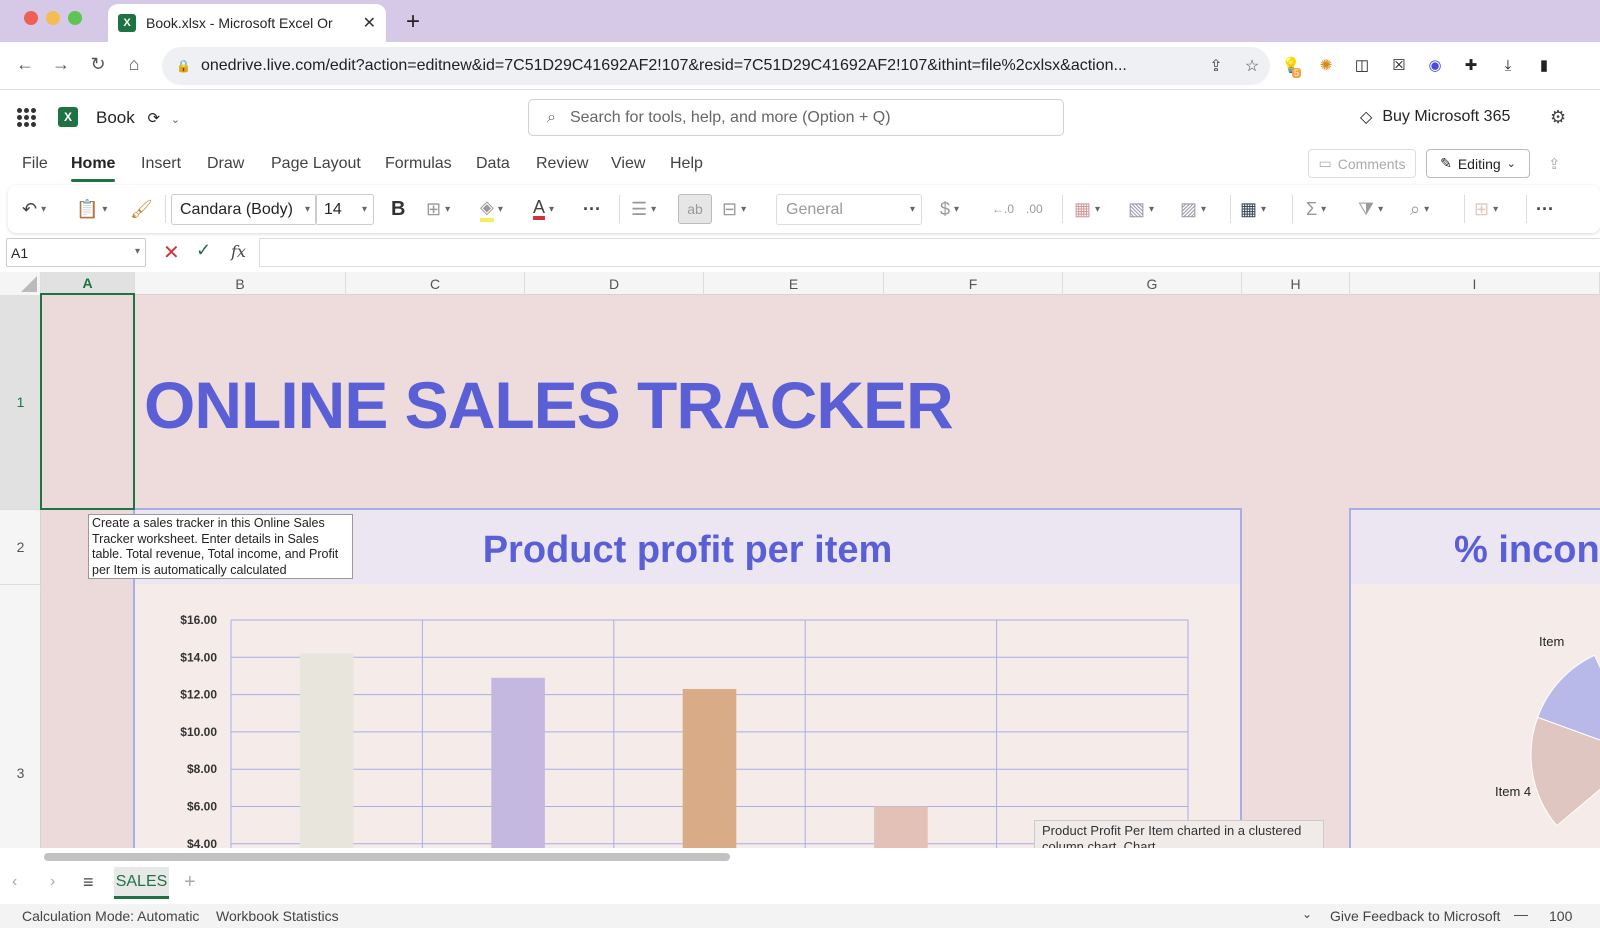  I want to click on column-header-c: C, so click(435, 283).